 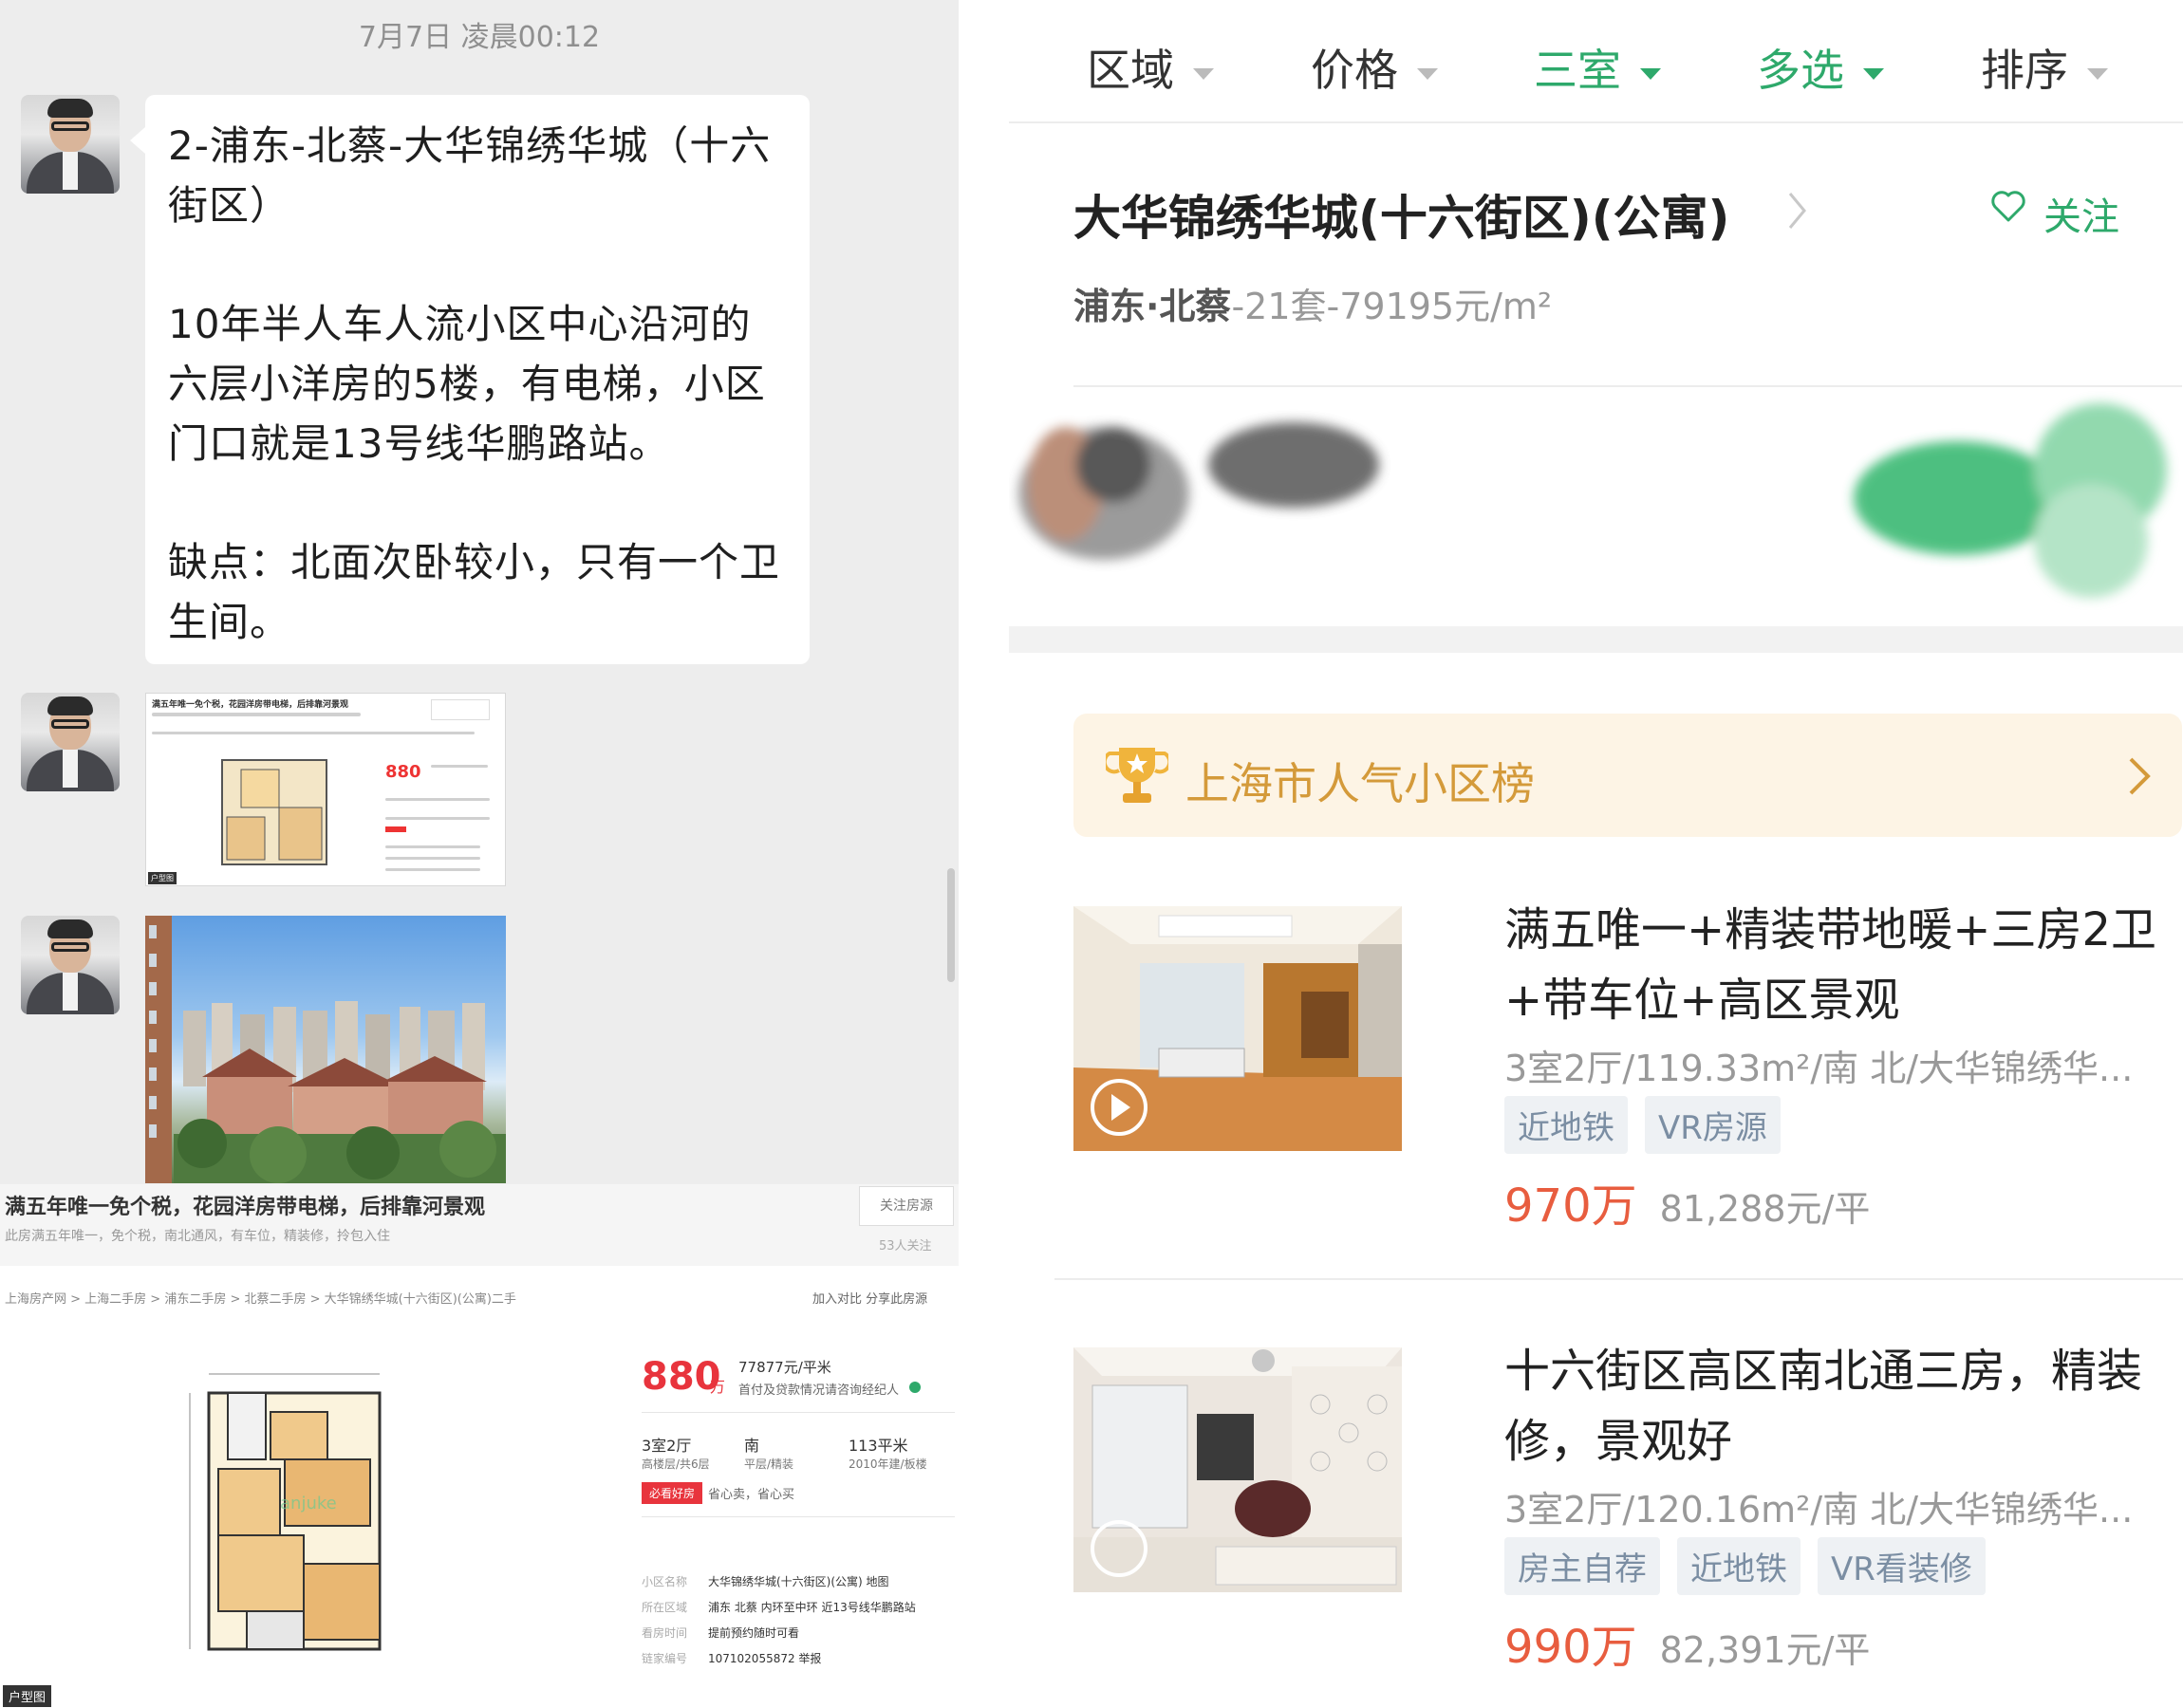 What do you see at coordinates (888, 1464) in the screenshot?
I see `area-sub: 2010年建/板楼` at bounding box center [888, 1464].